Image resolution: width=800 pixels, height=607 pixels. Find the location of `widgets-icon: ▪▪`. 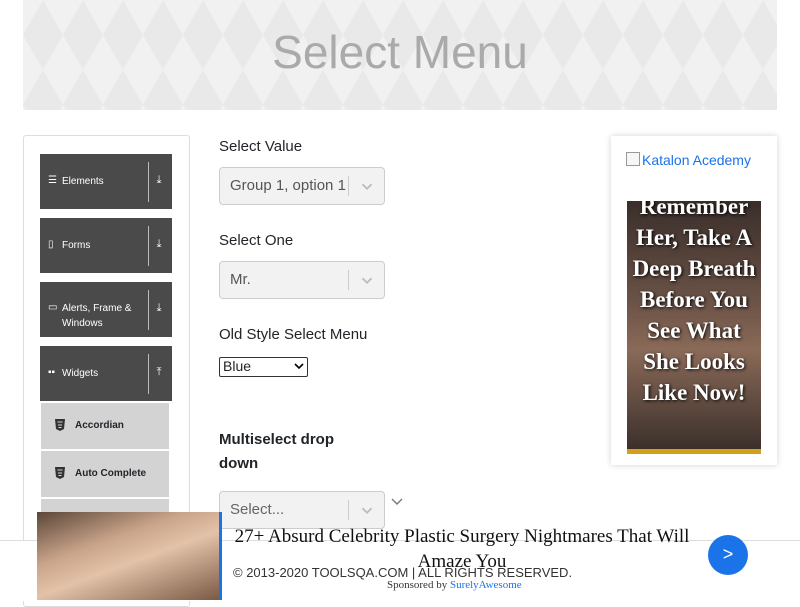

widgets-icon: ▪▪ is located at coordinates (52, 372).